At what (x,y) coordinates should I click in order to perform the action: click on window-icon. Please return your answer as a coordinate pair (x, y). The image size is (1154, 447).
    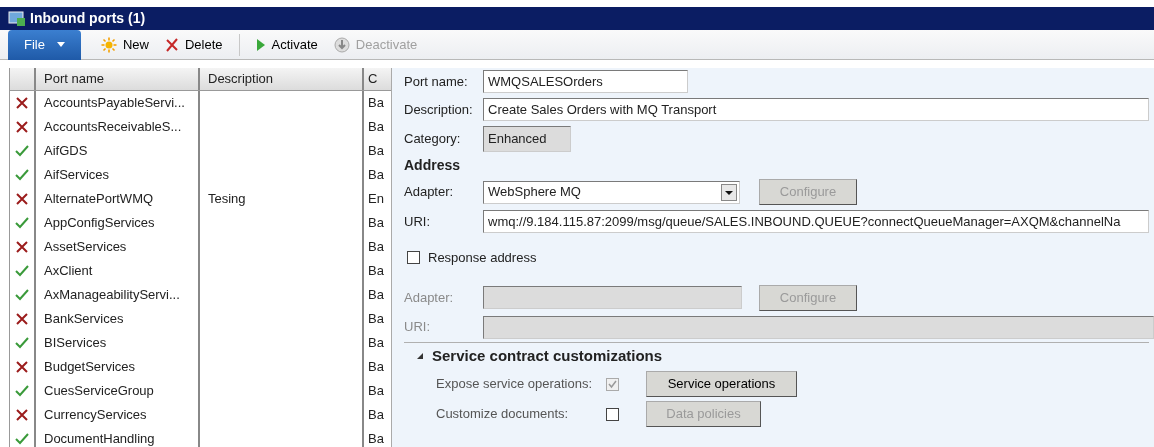
    Looking at the image, I should click on (17, 18).